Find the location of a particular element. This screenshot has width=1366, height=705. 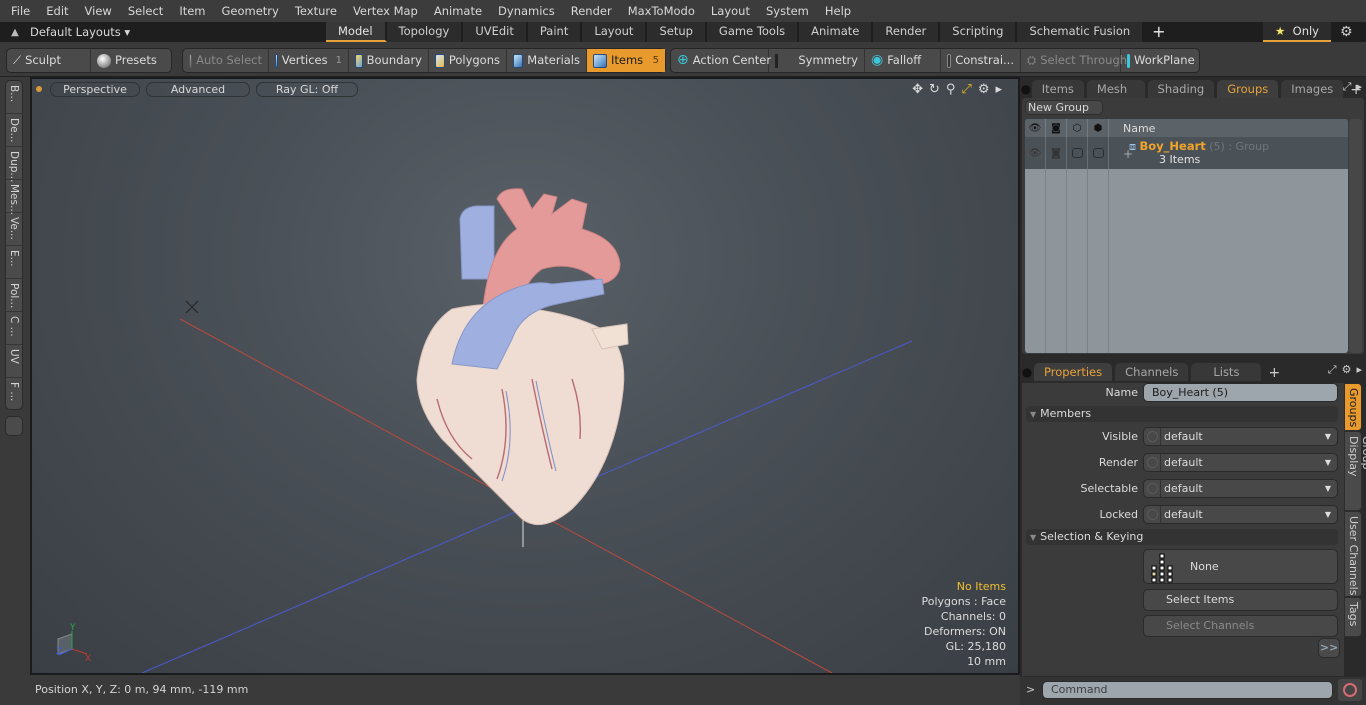

tab-layout: Layout is located at coordinates (615, 32).